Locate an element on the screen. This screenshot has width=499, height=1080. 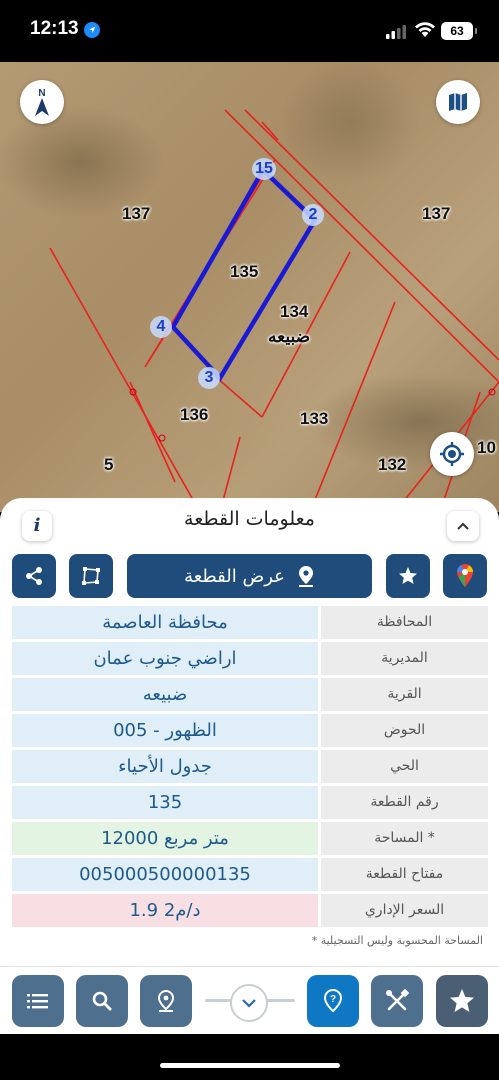
polygon-icon is located at coordinates (91, 576).